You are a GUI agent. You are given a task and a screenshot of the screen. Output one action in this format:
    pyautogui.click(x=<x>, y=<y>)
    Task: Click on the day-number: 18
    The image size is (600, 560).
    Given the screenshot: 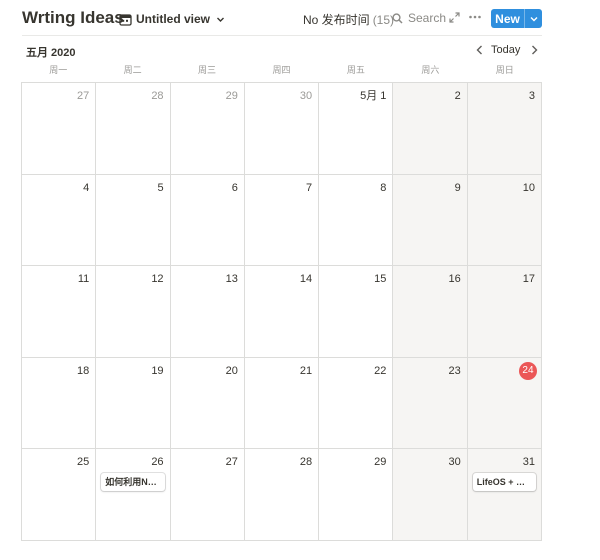 What is the action you would take?
    pyautogui.click(x=83, y=370)
    